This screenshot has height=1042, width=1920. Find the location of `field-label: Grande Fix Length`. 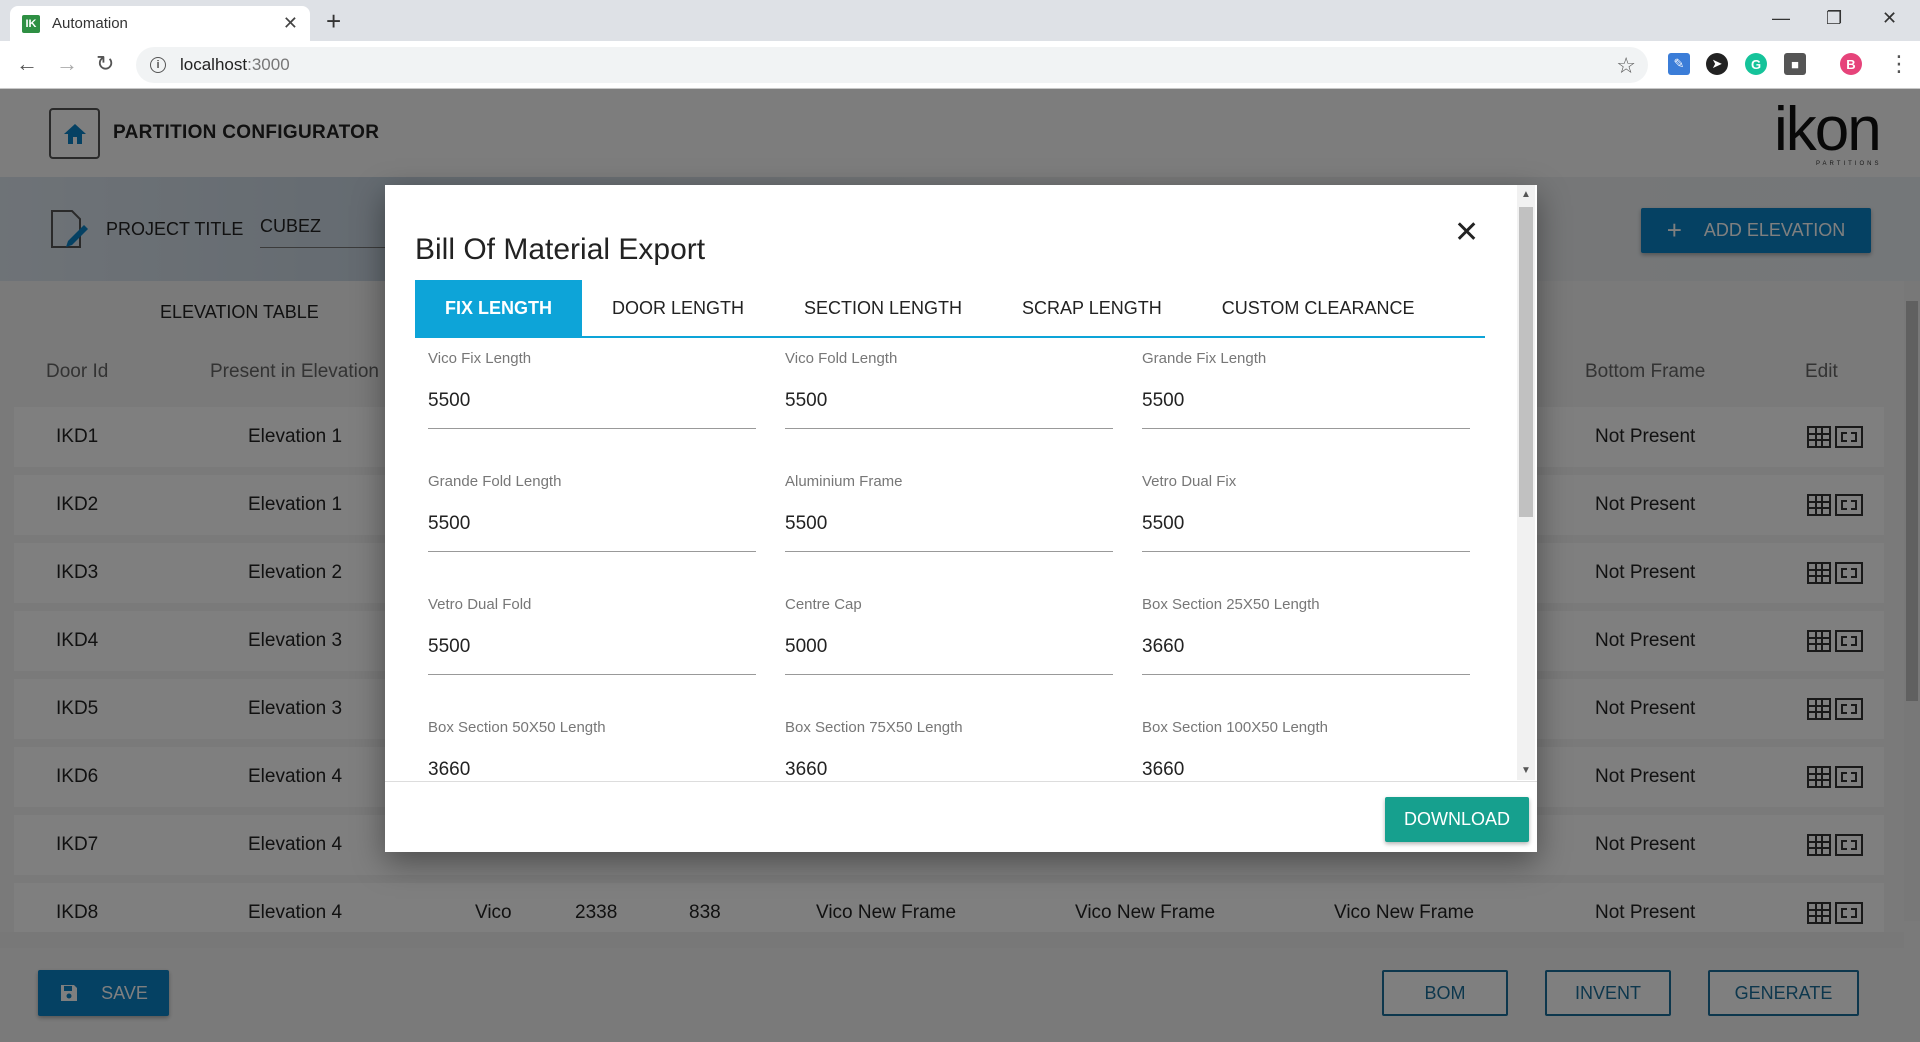

field-label: Grande Fix Length is located at coordinates (1204, 358).